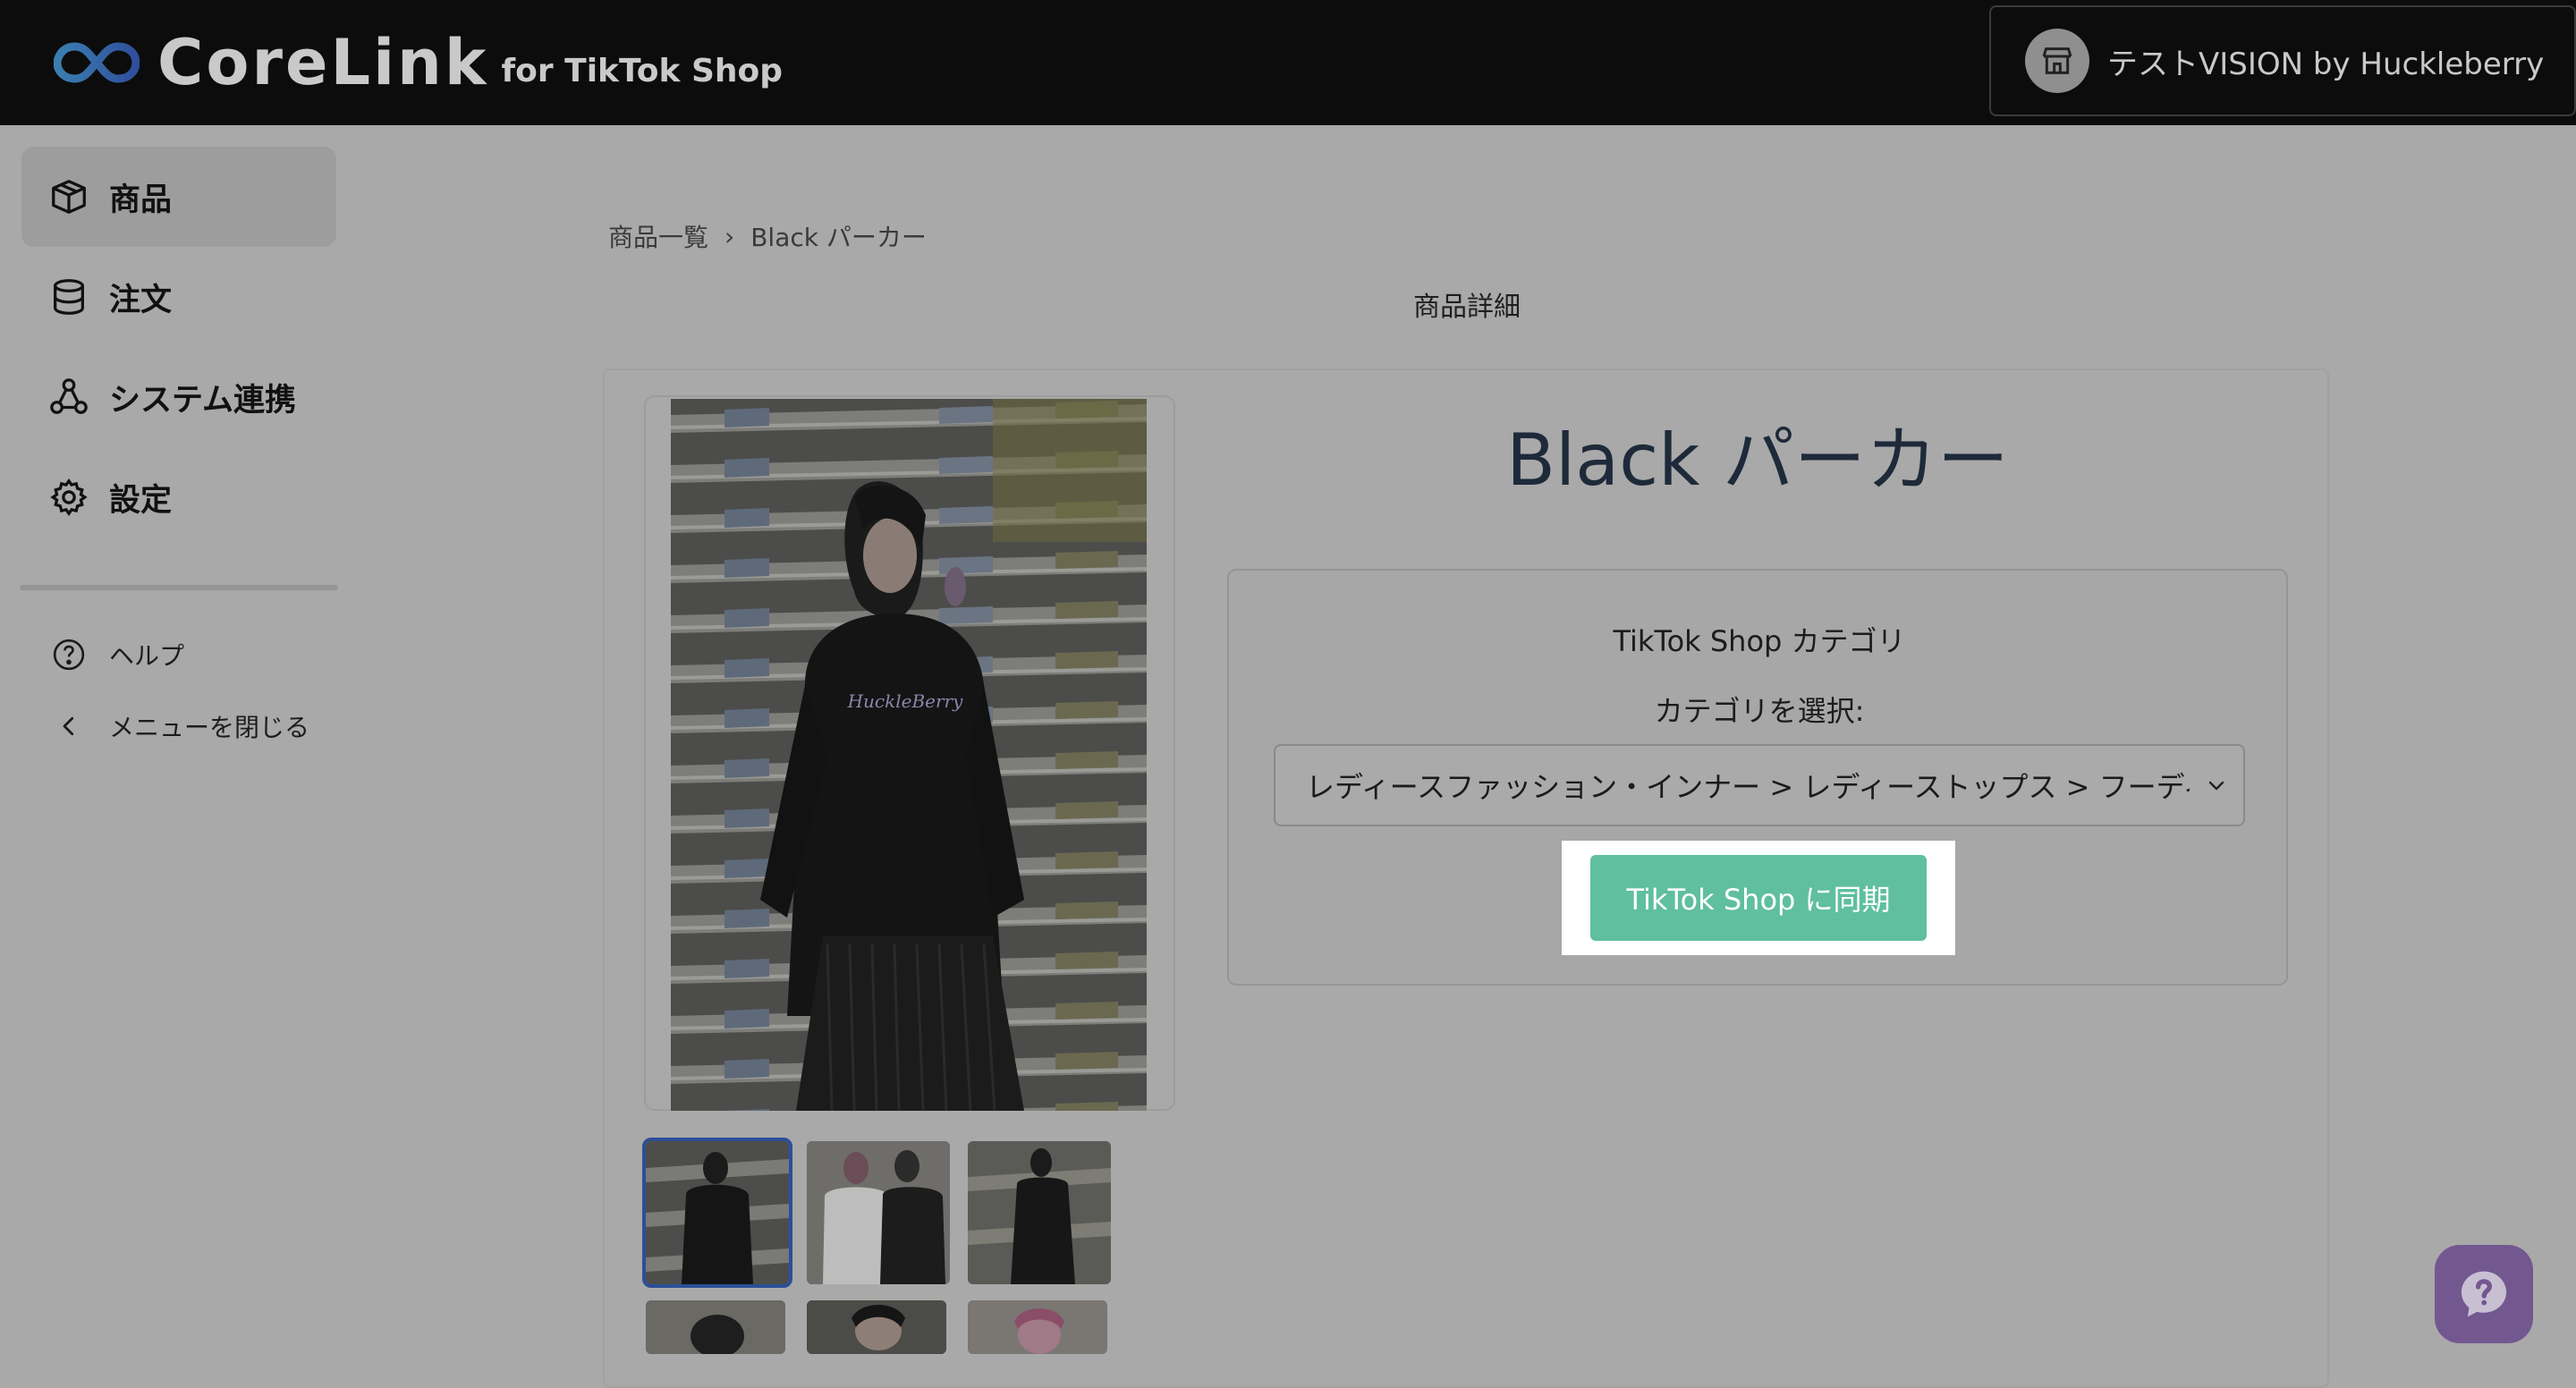  Describe the element at coordinates (178, 497) in the screenshot. I see `sidebar-item-settings: 設定` at that location.